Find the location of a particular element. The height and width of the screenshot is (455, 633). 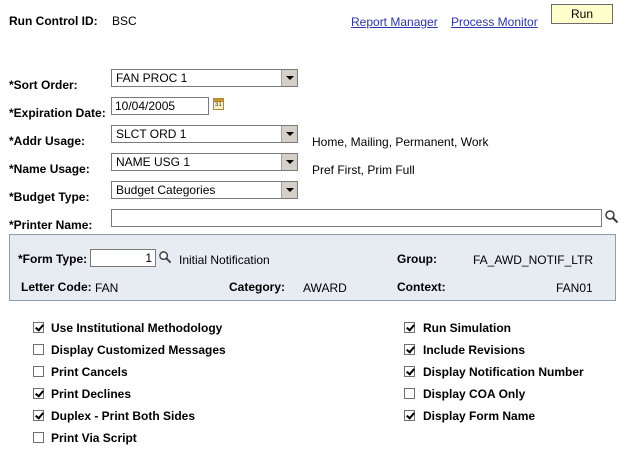

use-institutional-methodology-checkbox is located at coordinates (38, 327).